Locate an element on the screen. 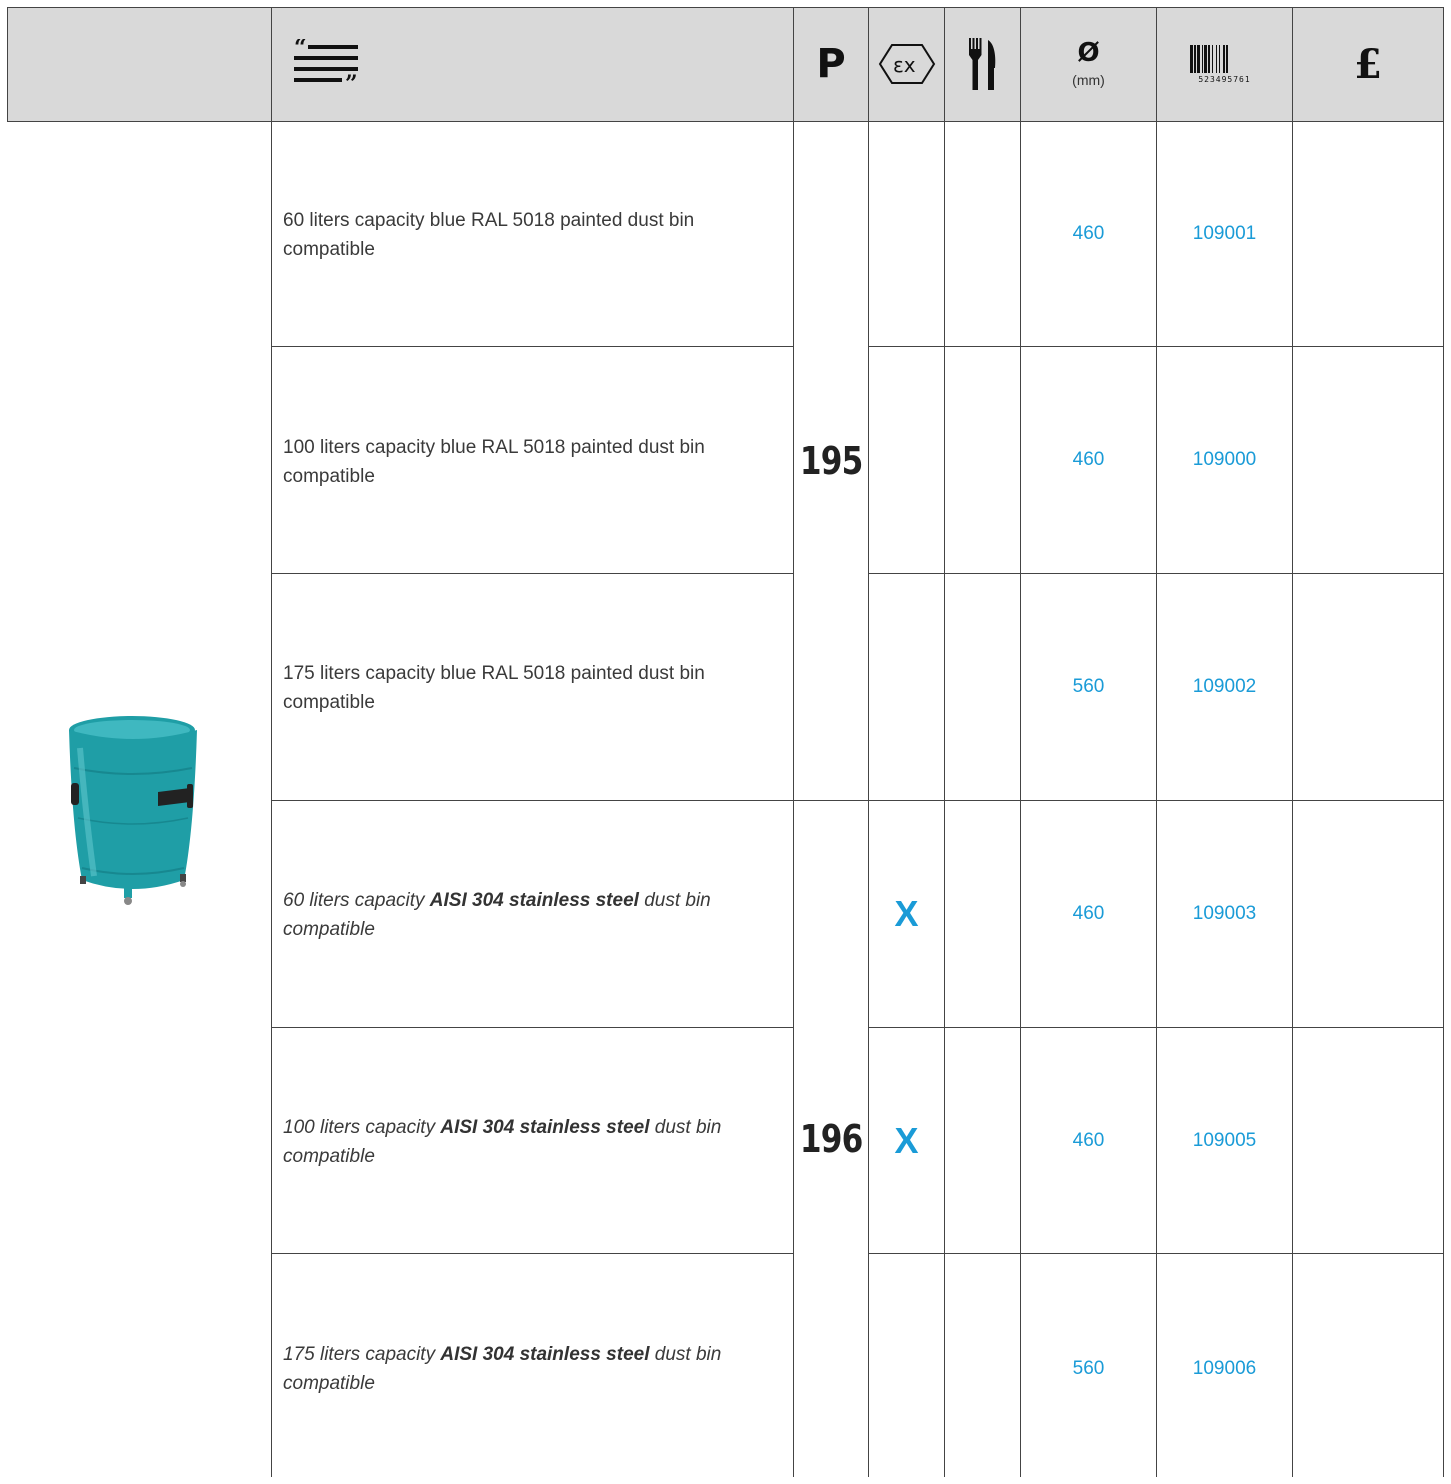 The height and width of the screenshot is (1484, 1451). diameter-header: Ø (mm) is located at coordinates (1088, 64).